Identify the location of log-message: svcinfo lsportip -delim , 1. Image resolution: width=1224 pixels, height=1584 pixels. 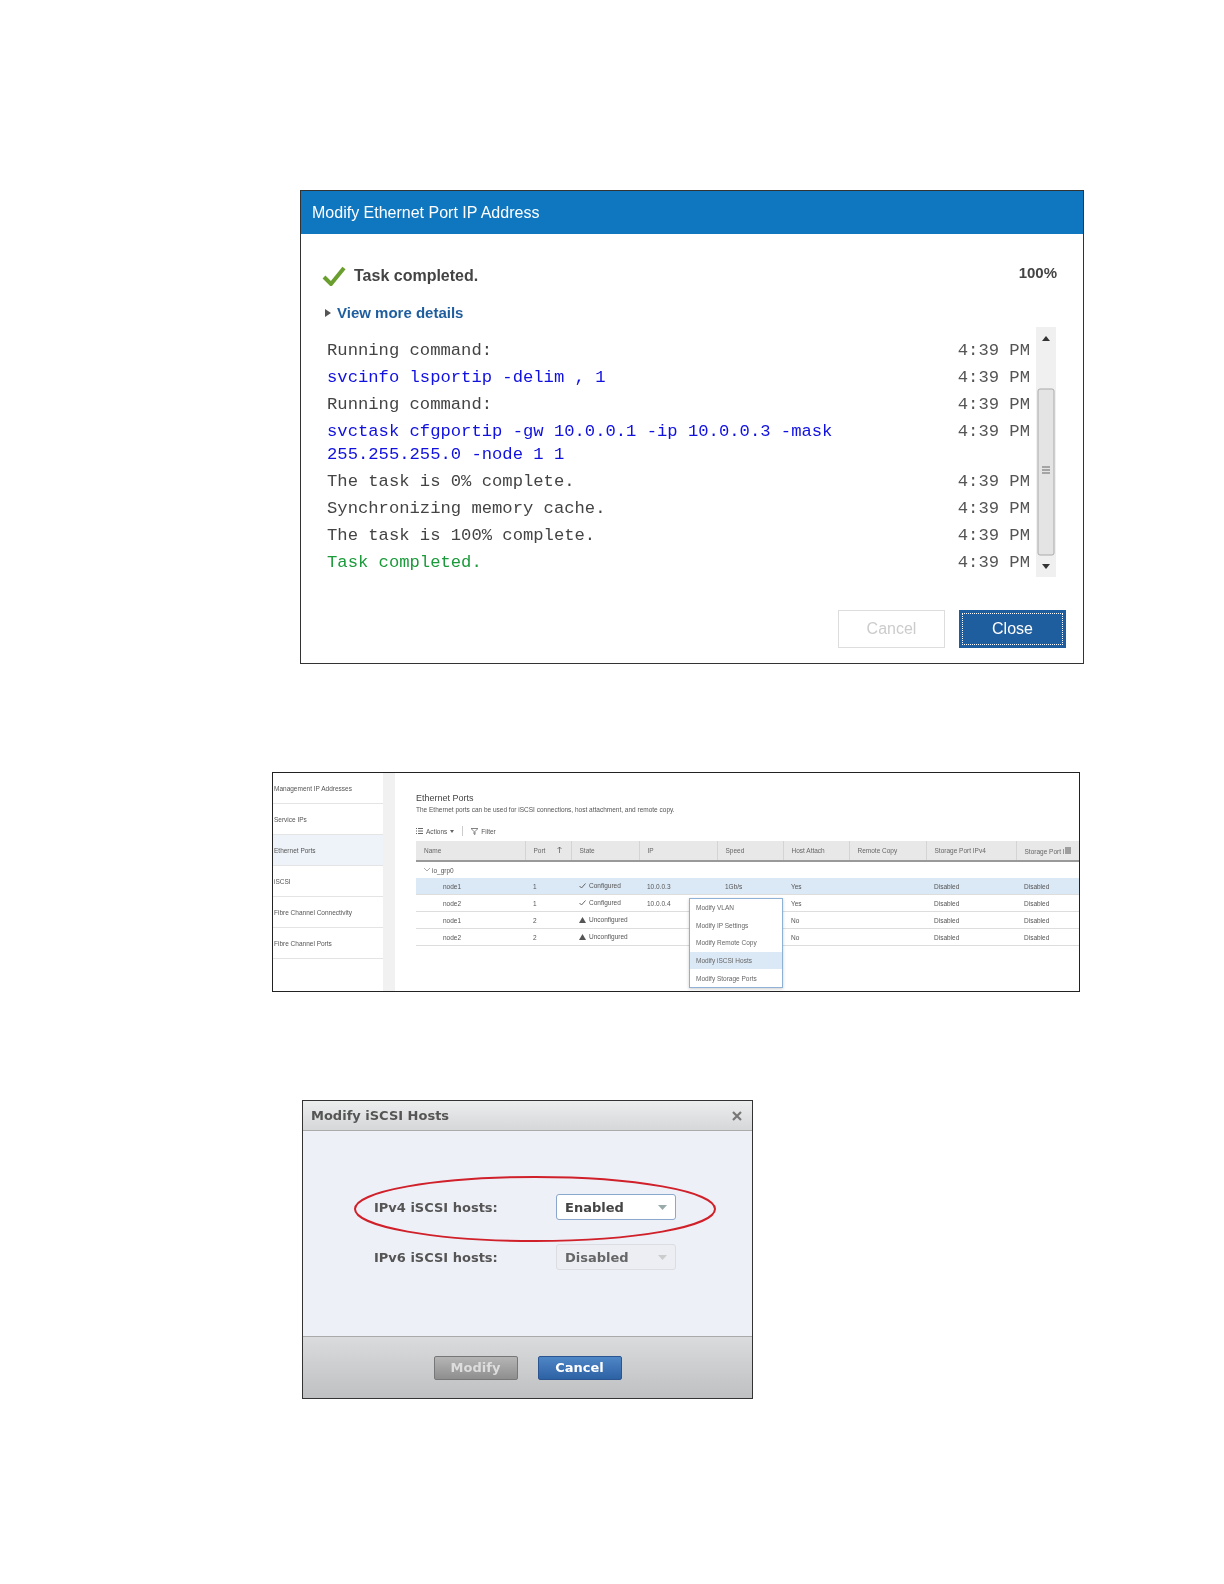
(467, 378).